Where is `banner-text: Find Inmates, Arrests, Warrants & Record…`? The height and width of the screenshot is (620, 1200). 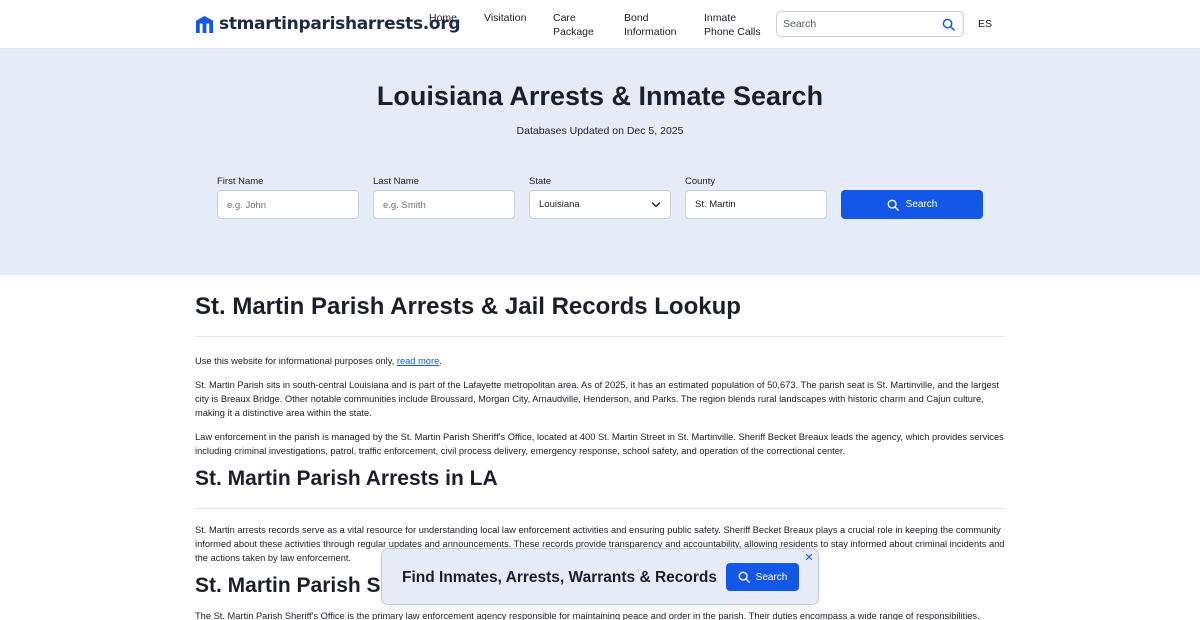 banner-text: Find Inmates, Arrests, Warrants & Record… is located at coordinates (559, 577).